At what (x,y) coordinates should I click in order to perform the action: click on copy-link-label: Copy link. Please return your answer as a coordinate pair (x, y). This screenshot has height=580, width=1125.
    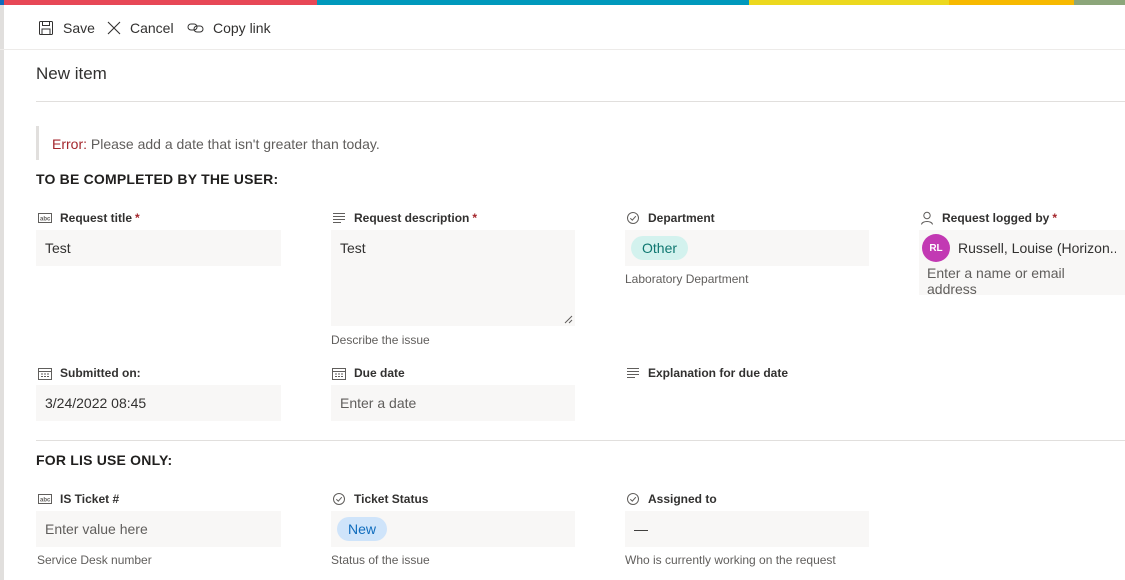
    Looking at the image, I should click on (242, 28).